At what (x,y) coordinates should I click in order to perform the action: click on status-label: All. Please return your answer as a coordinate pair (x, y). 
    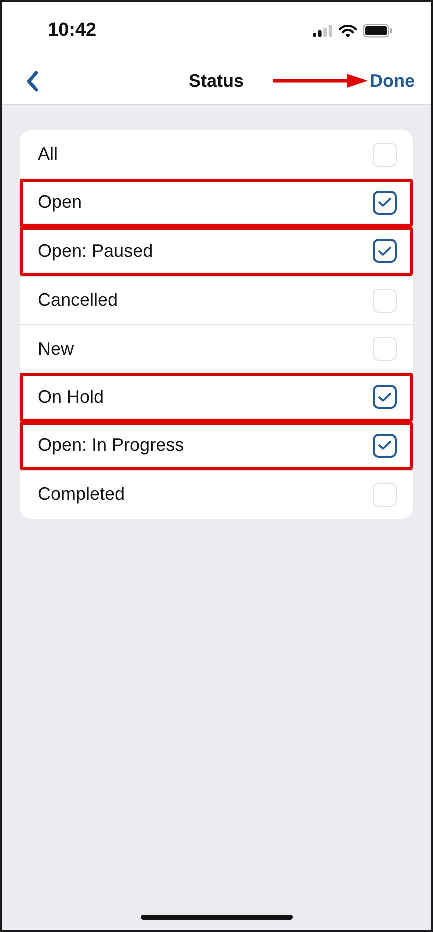
    Looking at the image, I should click on (48, 155).